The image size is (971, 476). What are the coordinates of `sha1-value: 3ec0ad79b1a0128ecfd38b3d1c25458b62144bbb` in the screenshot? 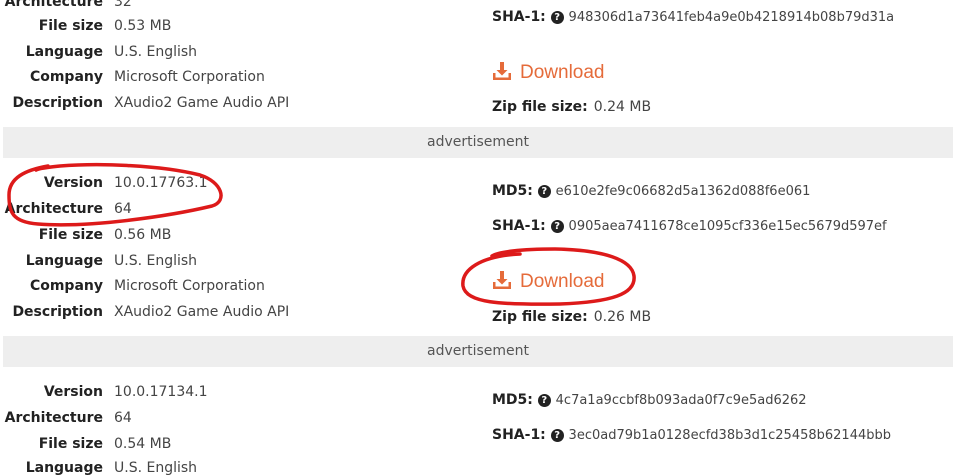 It's located at (729, 435).